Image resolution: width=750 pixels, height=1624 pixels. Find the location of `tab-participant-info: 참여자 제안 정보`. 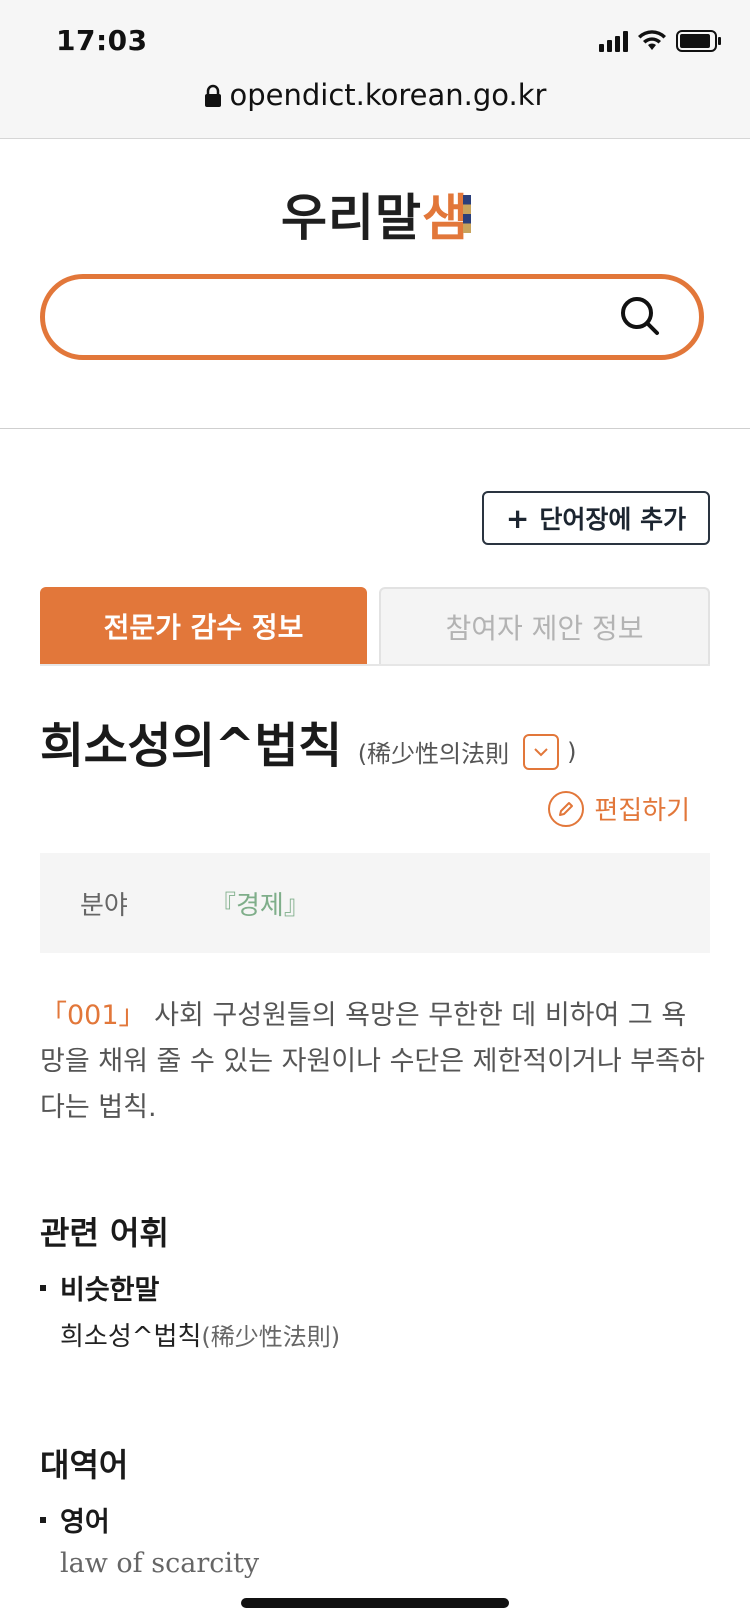

tab-participant-info: 참여자 제안 정보 is located at coordinates (544, 626).